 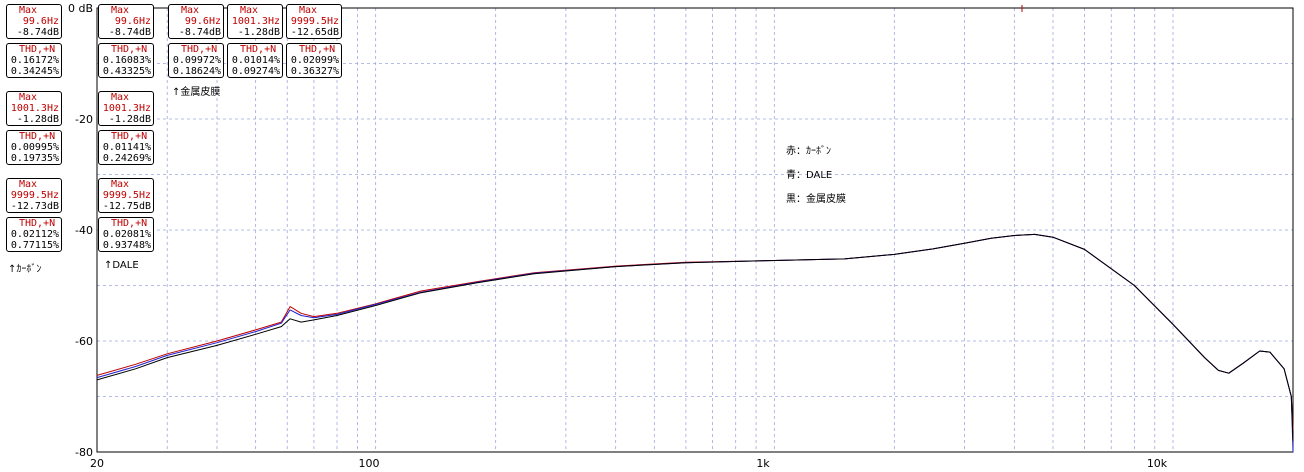 I want to click on box-value: 0.09972%, so click(x=196, y=60).